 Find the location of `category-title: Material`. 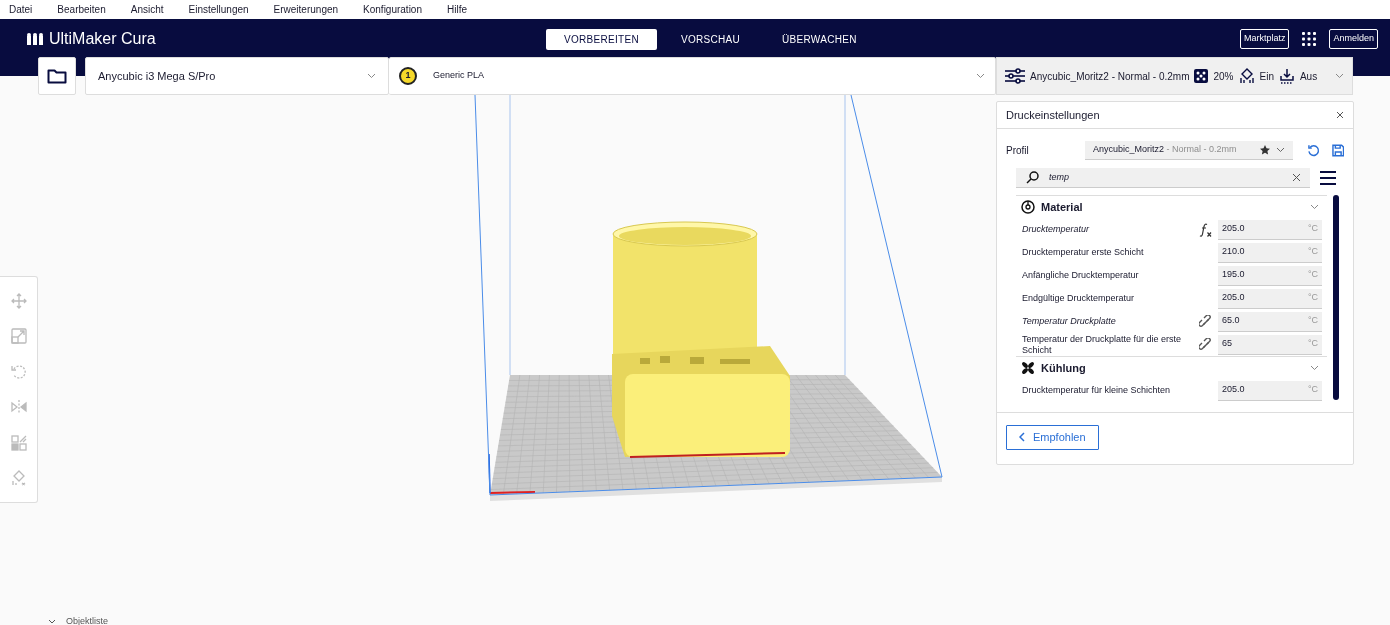

category-title: Material is located at coordinates (1062, 207).